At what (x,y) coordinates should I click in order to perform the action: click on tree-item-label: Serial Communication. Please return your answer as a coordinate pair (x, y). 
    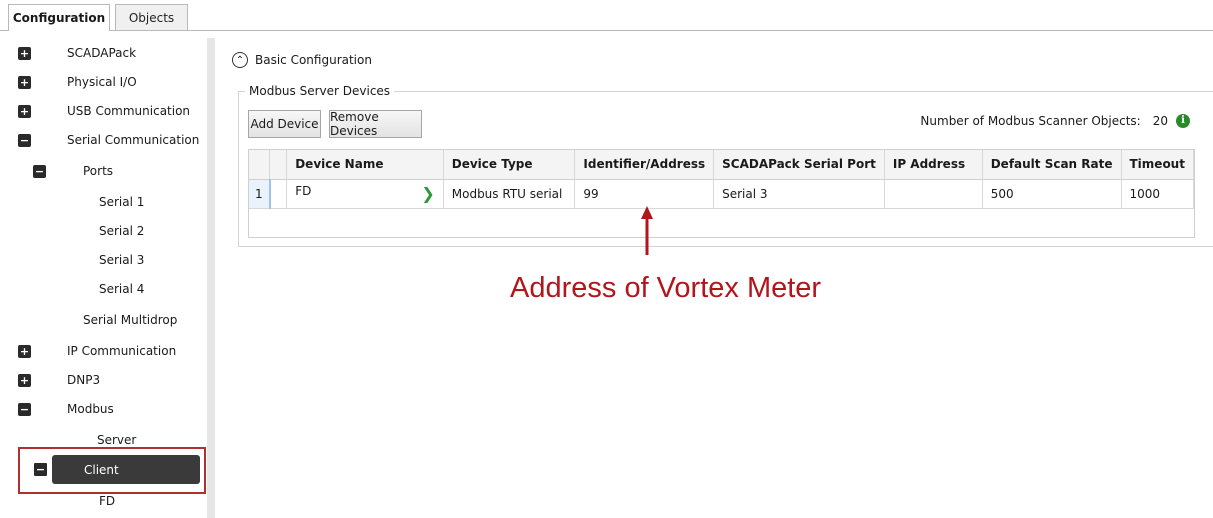
    Looking at the image, I should click on (133, 140).